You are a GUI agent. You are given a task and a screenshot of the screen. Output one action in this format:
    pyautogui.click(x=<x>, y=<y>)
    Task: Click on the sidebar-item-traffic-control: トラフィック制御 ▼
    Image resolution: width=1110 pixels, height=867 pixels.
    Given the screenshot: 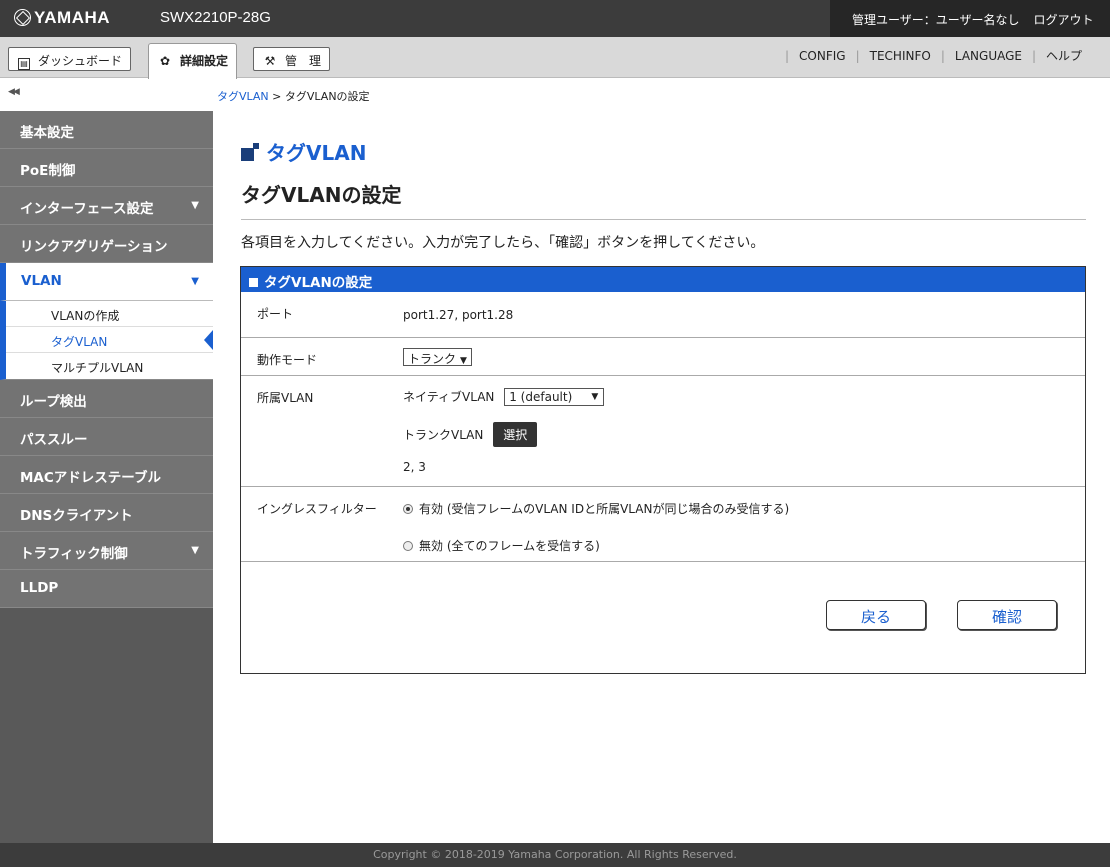 What is the action you would take?
    pyautogui.click(x=106, y=551)
    